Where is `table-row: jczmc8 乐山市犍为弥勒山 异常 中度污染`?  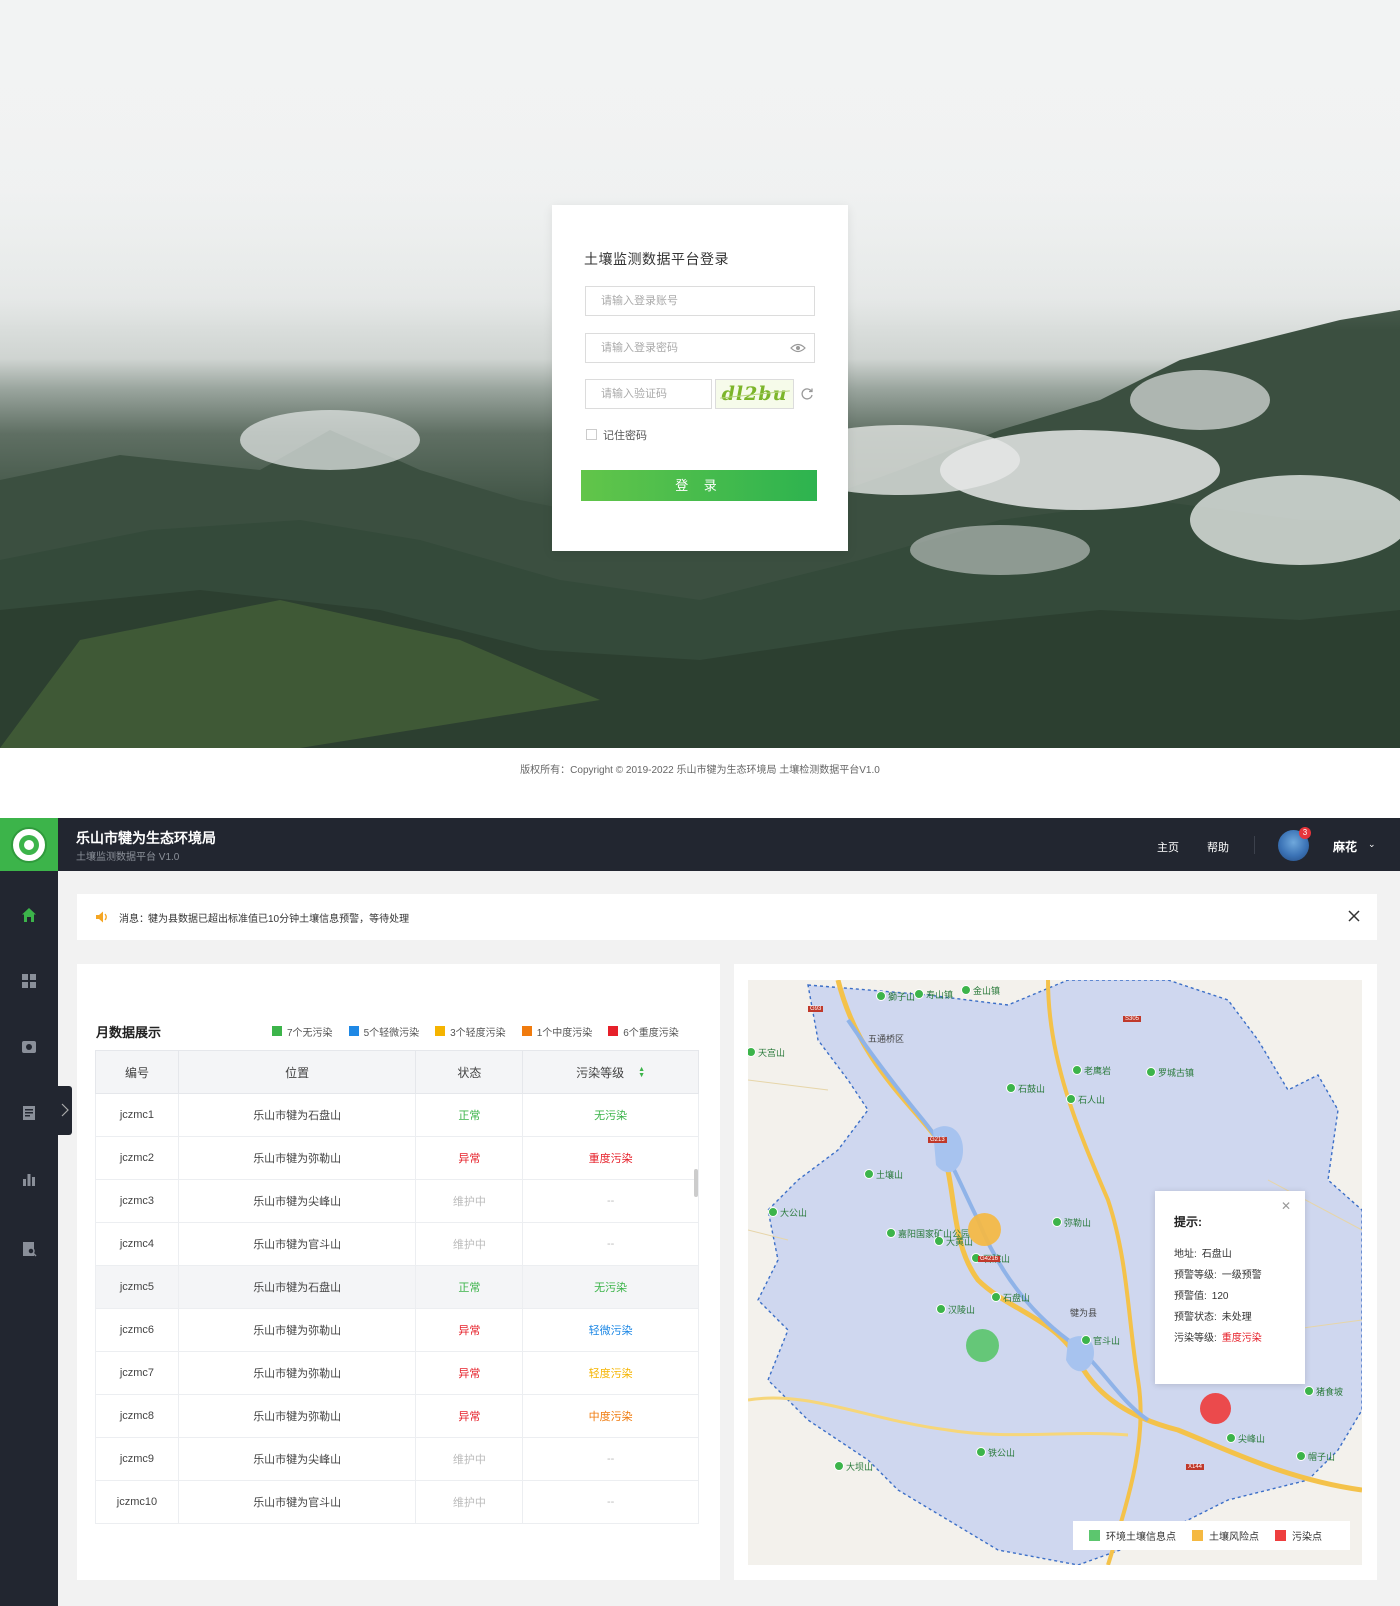 table-row: jczmc8 乐山市犍为弥勒山 异常 中度污染 is located at coordinates (397, 1416).